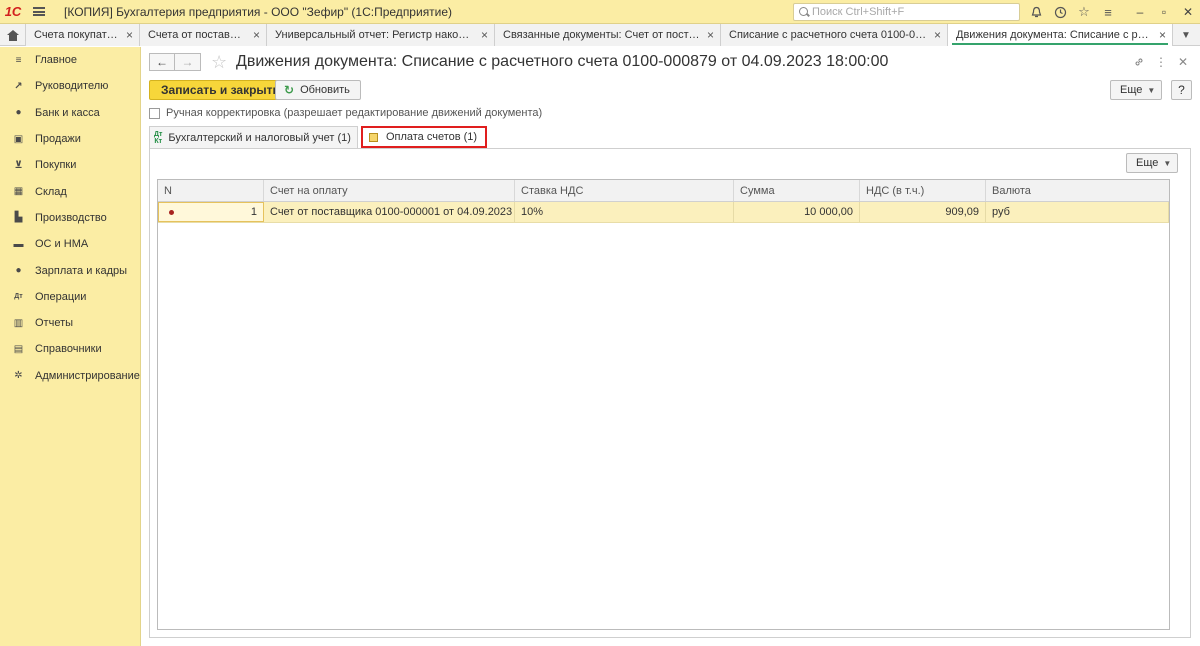  Describe the element at coordinates (219, 62) in the screenshot. I see `favorite-star-icon: ☆` at that location.